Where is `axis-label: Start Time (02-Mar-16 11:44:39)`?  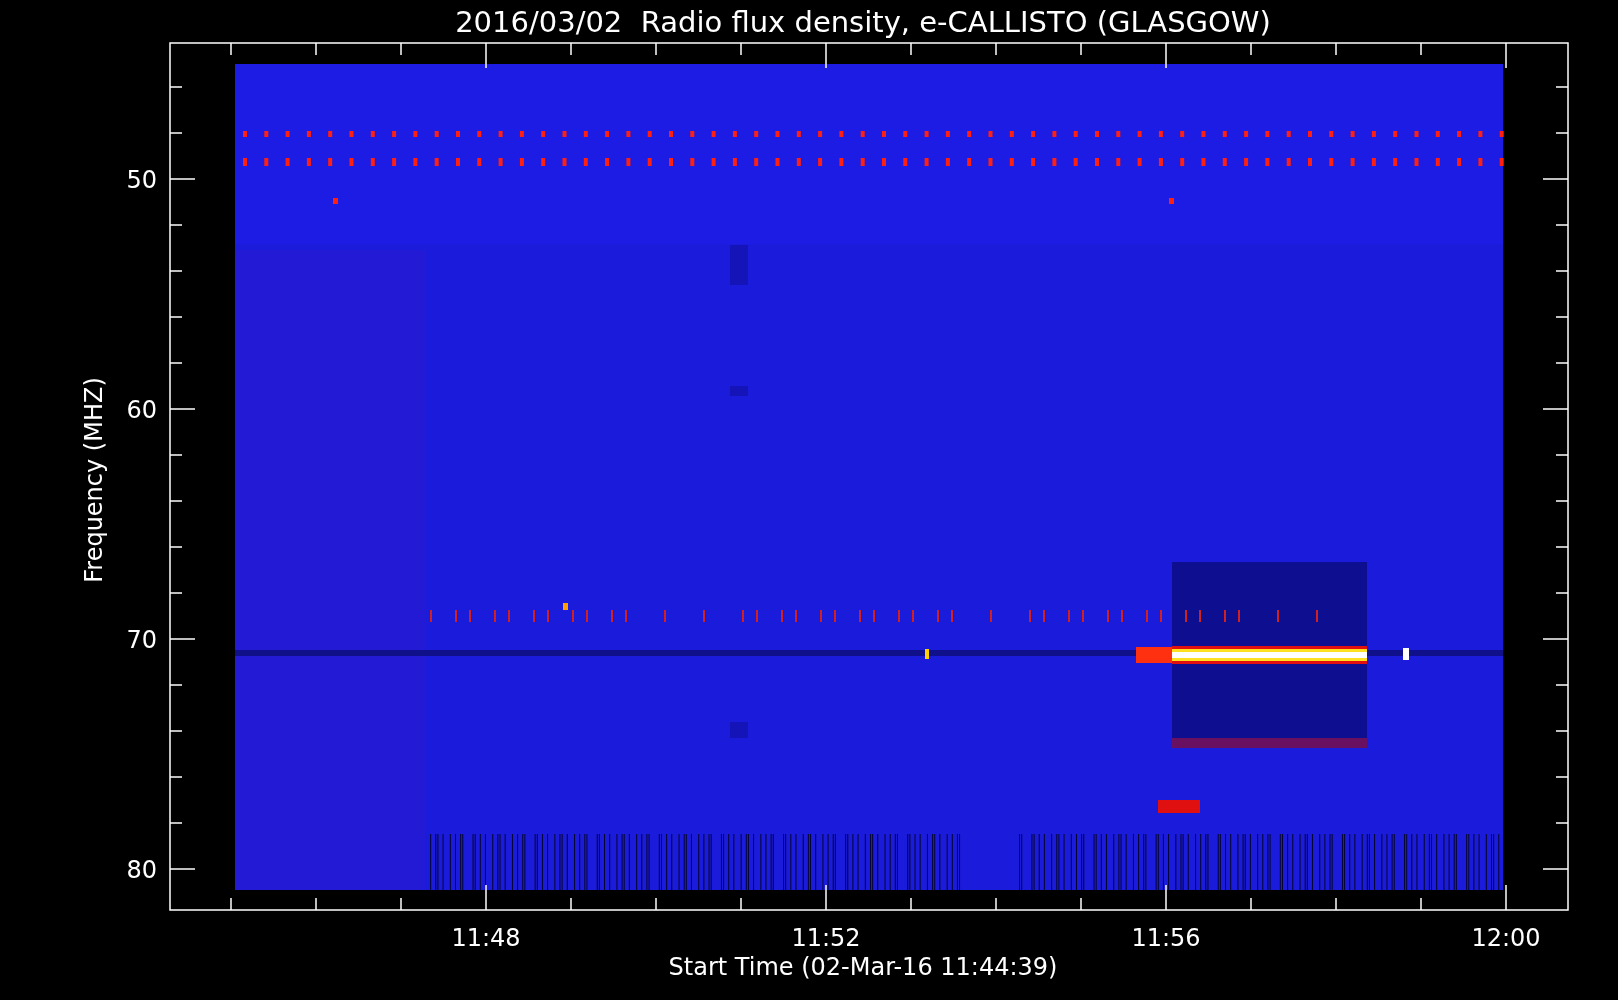 axis-label: Start Time (02-Mar-16 11:44:39) is located at coordinates (863, 967).